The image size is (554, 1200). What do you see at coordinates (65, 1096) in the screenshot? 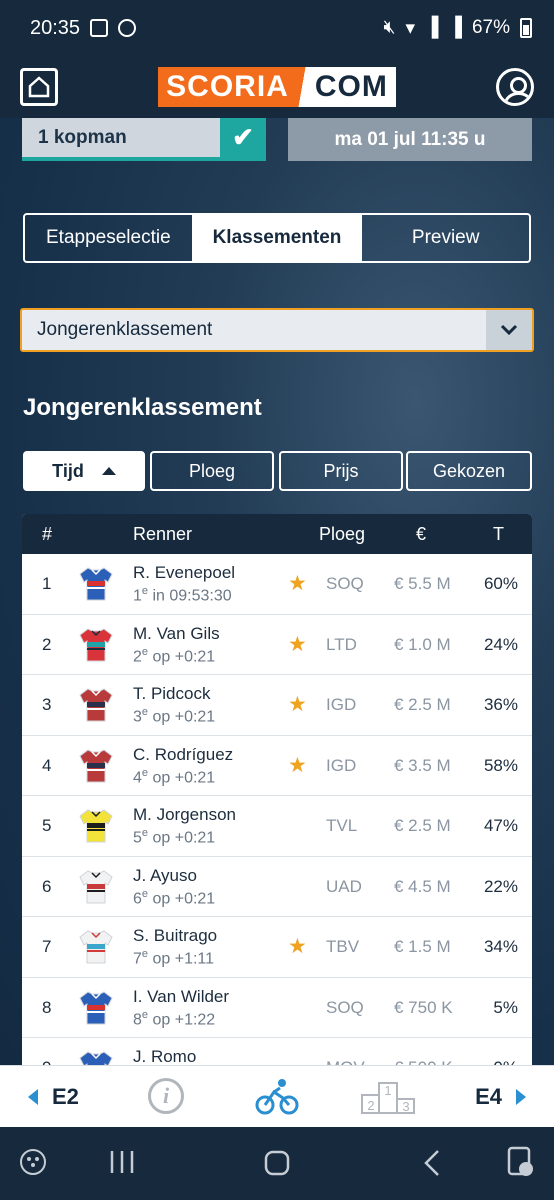
I see `prev-stage-label: E2` at bounding box center [65, 1096].